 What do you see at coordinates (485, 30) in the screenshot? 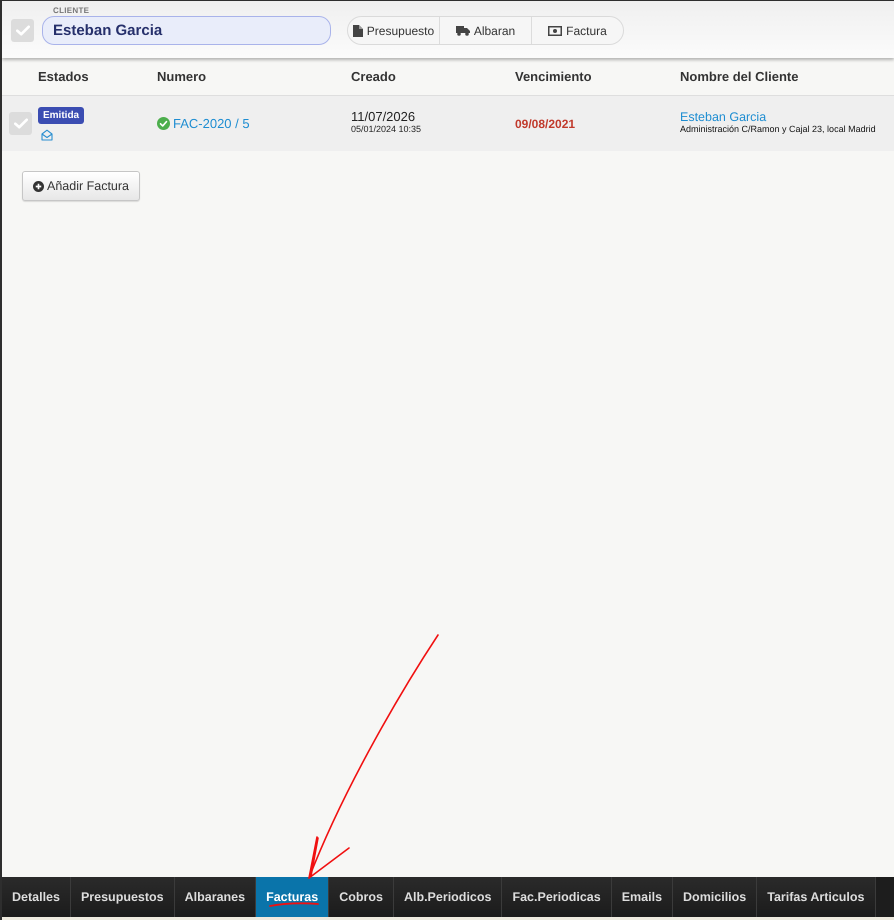
I see `toolbar-button: Albaran` at bounding box center [485, 30].